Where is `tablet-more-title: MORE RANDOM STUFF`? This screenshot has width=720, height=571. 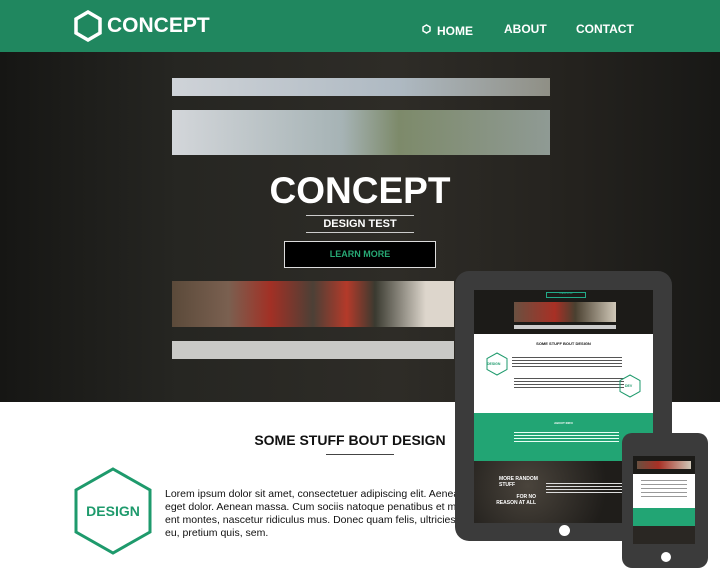 tablet-more-title: MORE RANDOM STUFF is located at coordinates (518, 482).